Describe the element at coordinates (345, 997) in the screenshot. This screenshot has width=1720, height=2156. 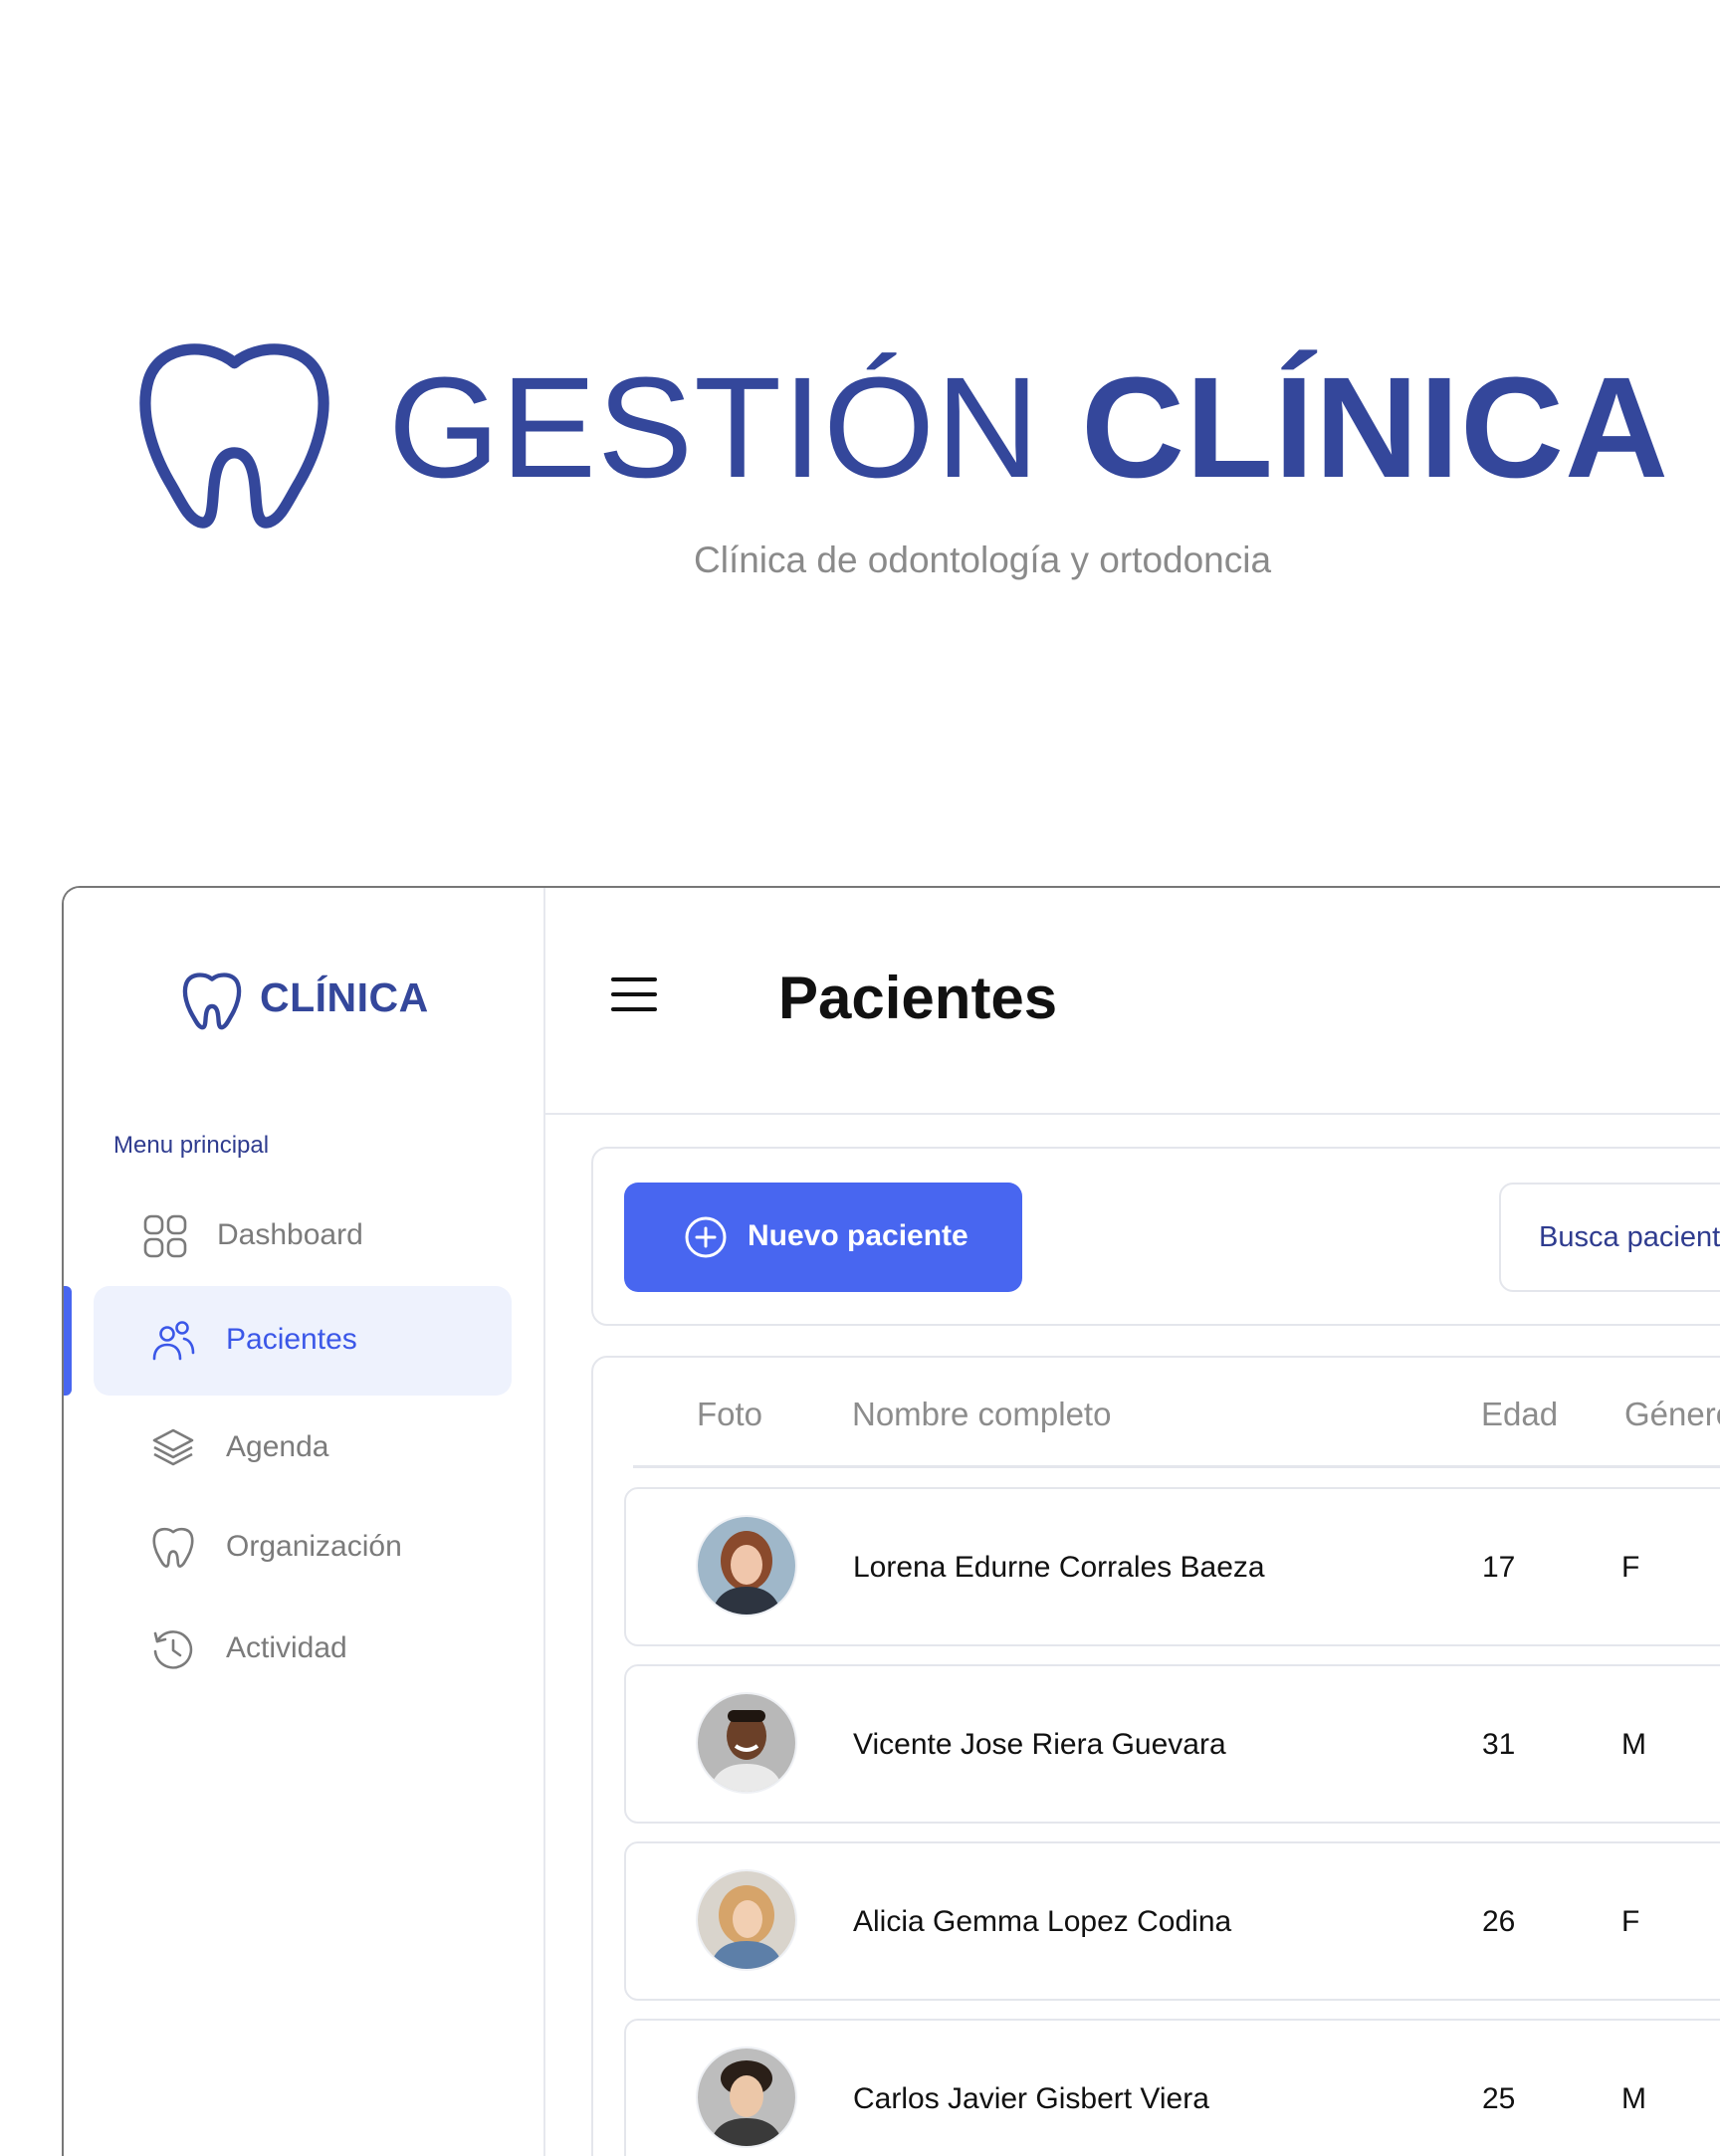
I see `brand-name: CLÍNICA` at that location.